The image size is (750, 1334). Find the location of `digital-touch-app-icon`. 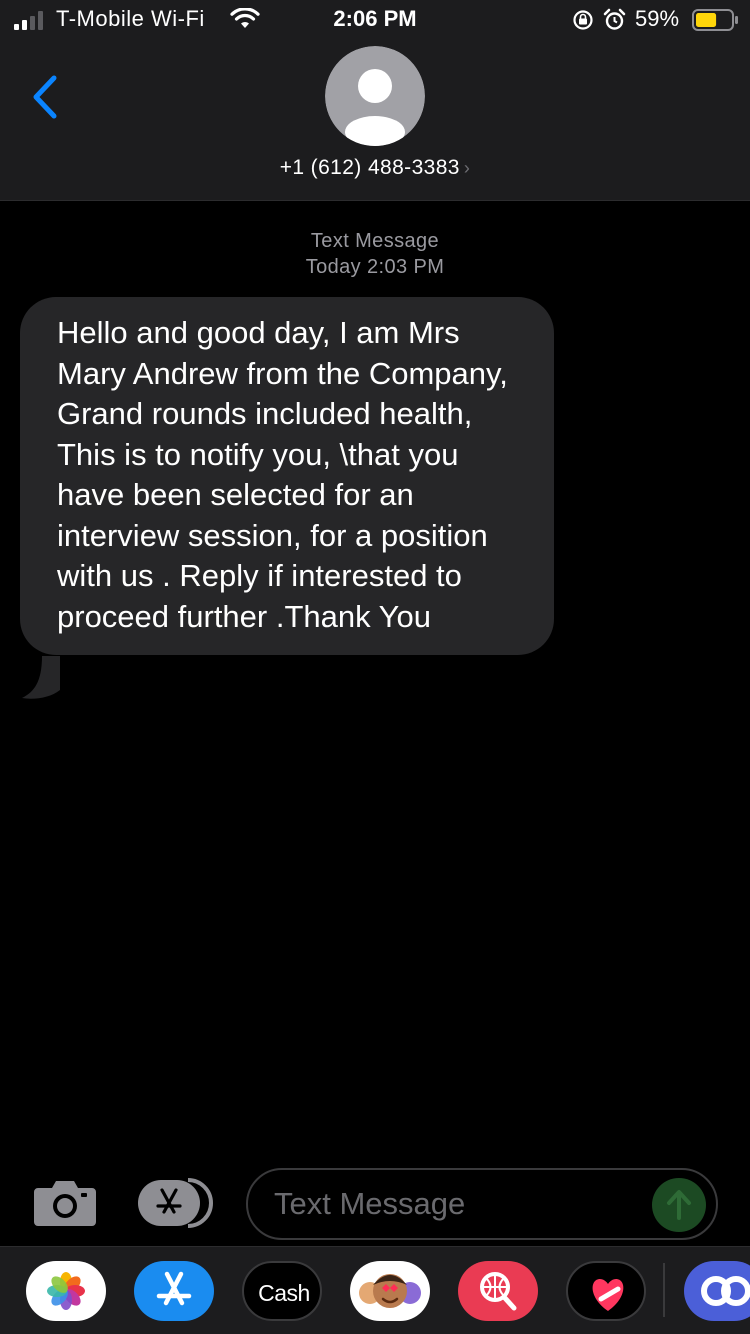

digital-touch-app-icon is located at coordinates (606, 1291).